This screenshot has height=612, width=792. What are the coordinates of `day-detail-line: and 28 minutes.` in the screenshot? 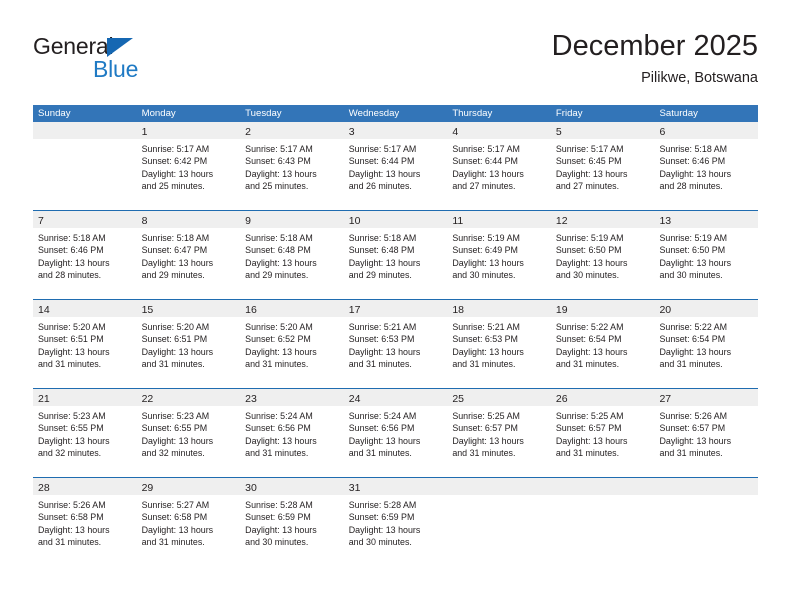 It's located at (70, 275).